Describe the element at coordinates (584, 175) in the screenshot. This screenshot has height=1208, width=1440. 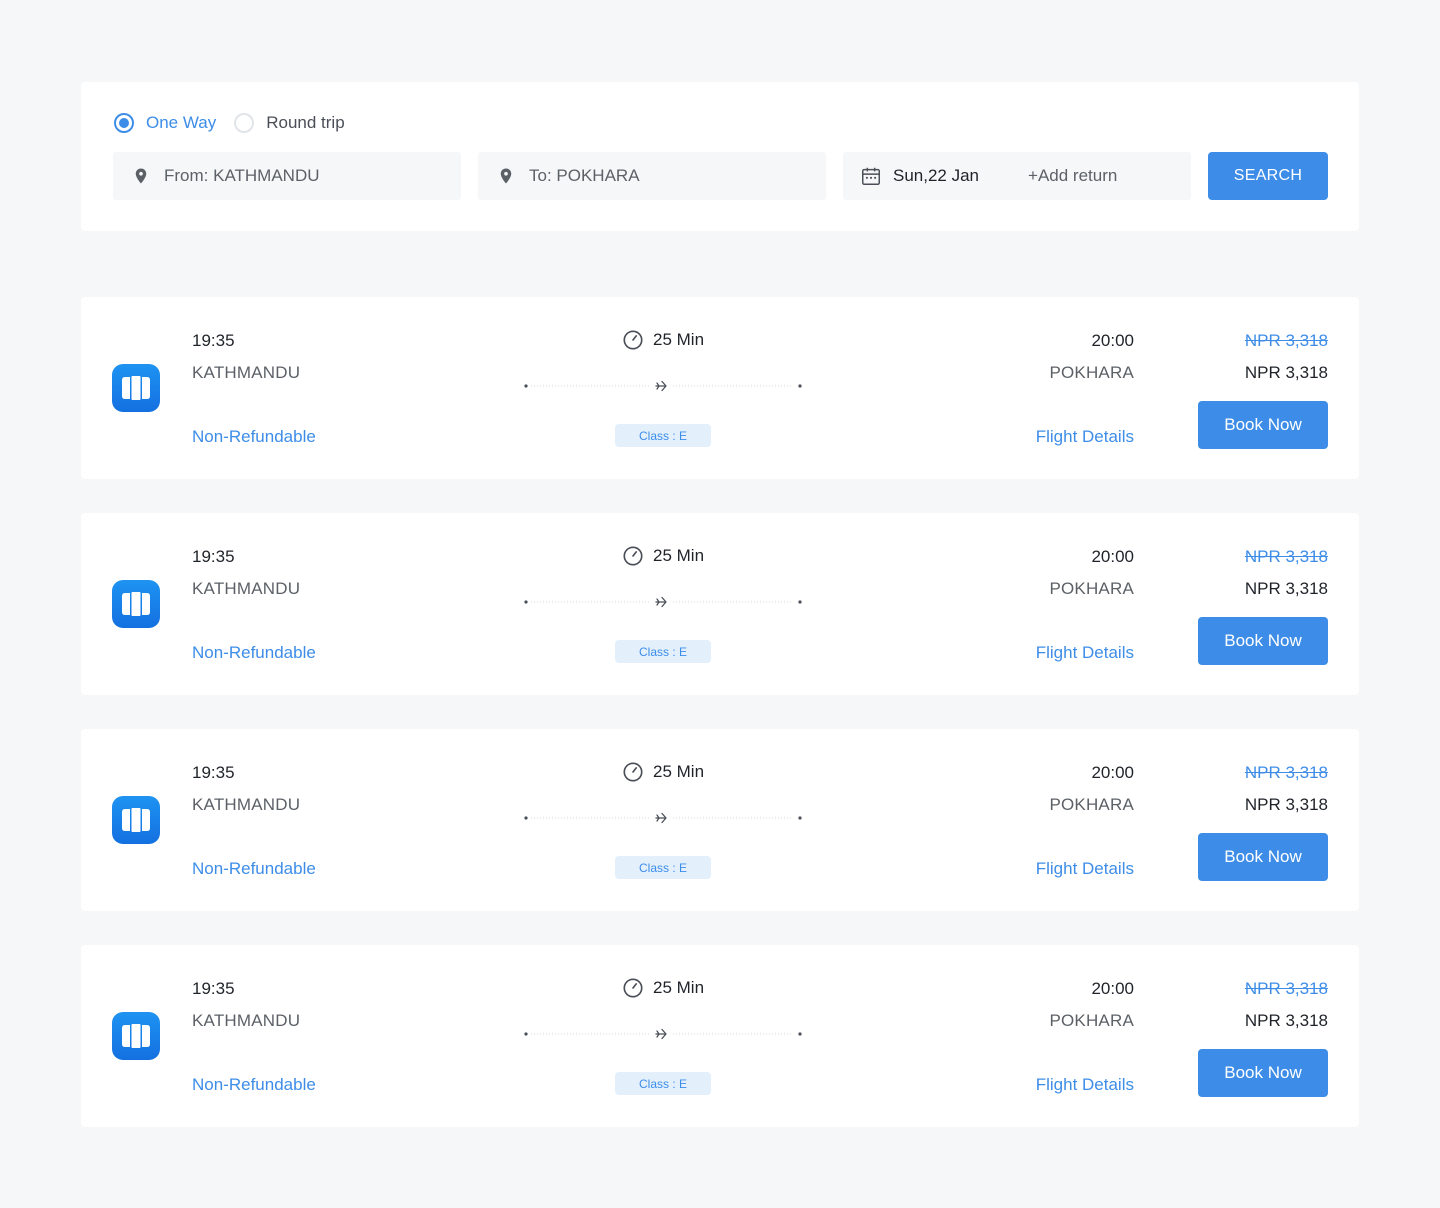
I see `to-value: To: POKHARA` at that location.